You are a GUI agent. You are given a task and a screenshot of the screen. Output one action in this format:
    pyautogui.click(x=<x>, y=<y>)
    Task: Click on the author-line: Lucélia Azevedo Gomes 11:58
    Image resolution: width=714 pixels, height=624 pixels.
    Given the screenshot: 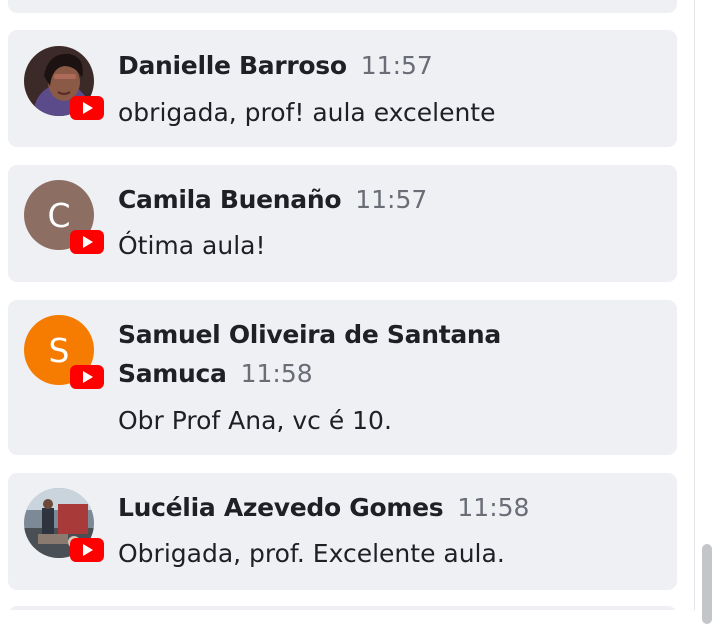 What is the action you would take?
    pyautogui.click(x=387, y=508)
    